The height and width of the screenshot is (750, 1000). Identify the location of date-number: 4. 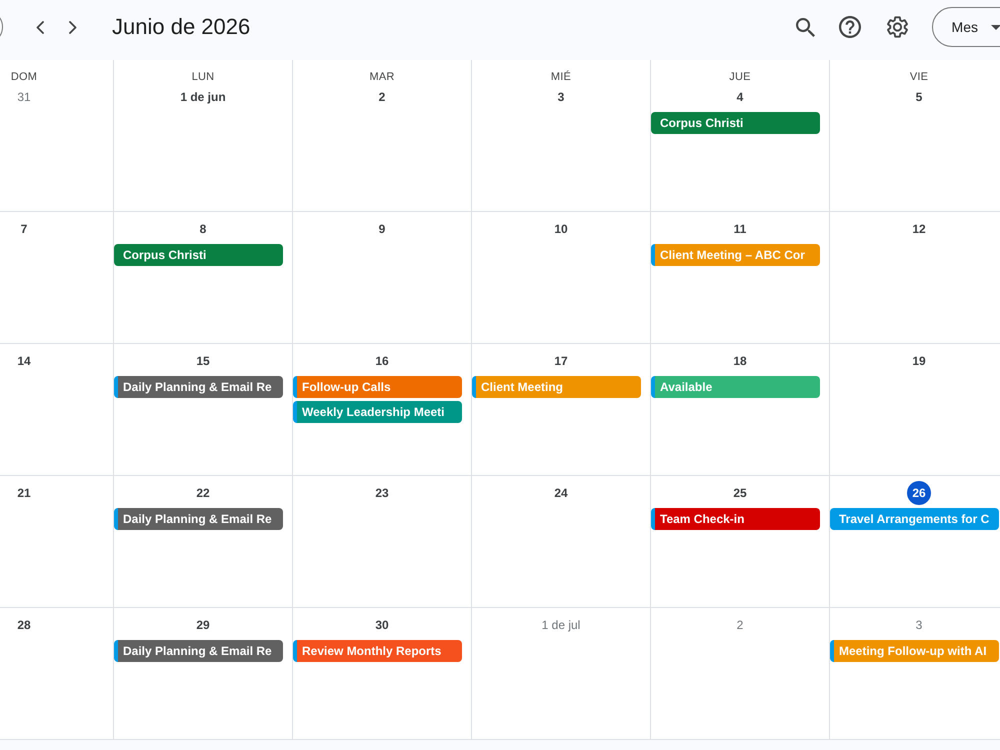
(740, 97).